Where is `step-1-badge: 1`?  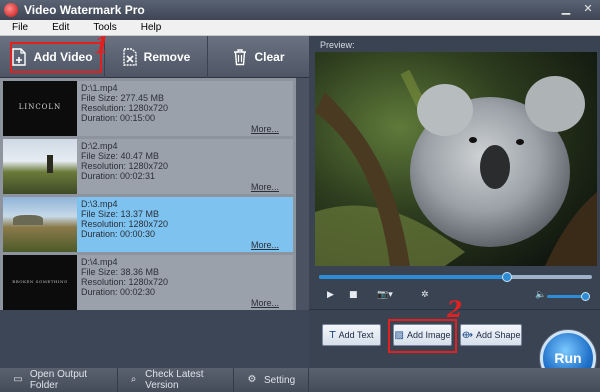
step-1-badge: 1 is located at coordinates (102, 46).